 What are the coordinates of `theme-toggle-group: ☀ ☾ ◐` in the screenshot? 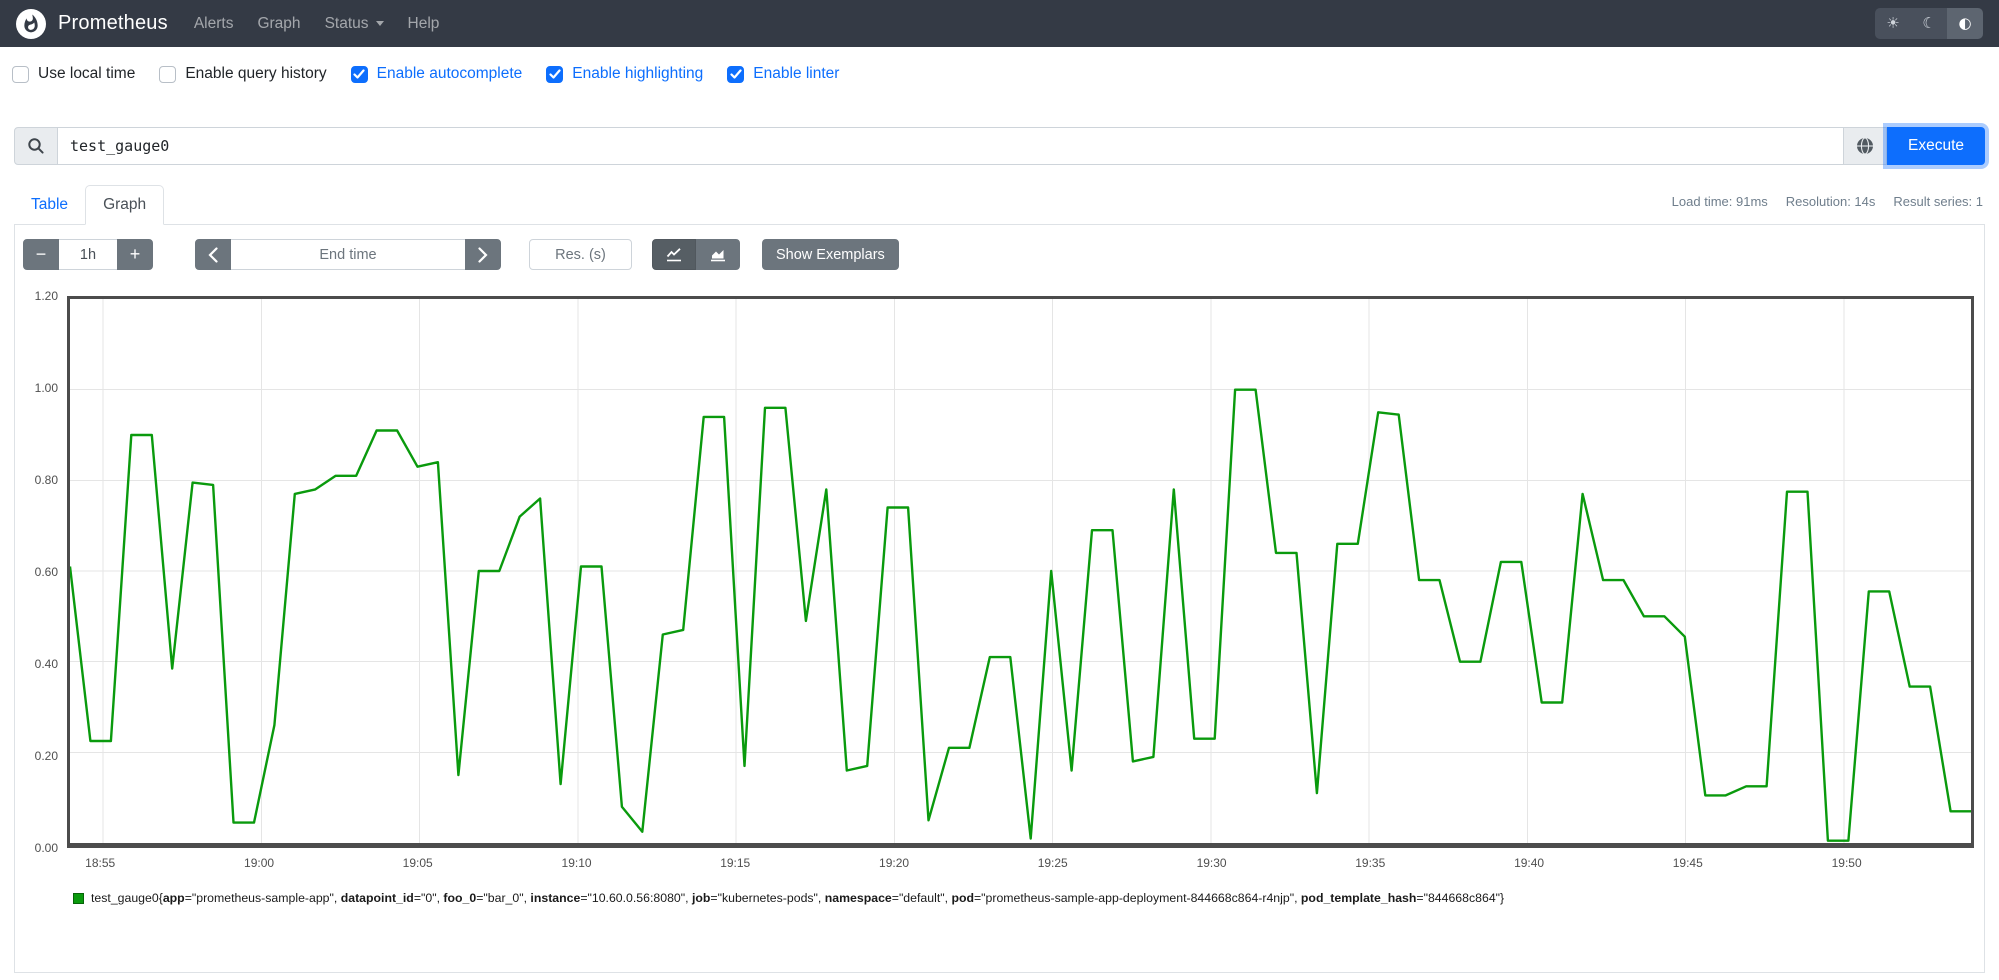 It's located at (1929, 23).